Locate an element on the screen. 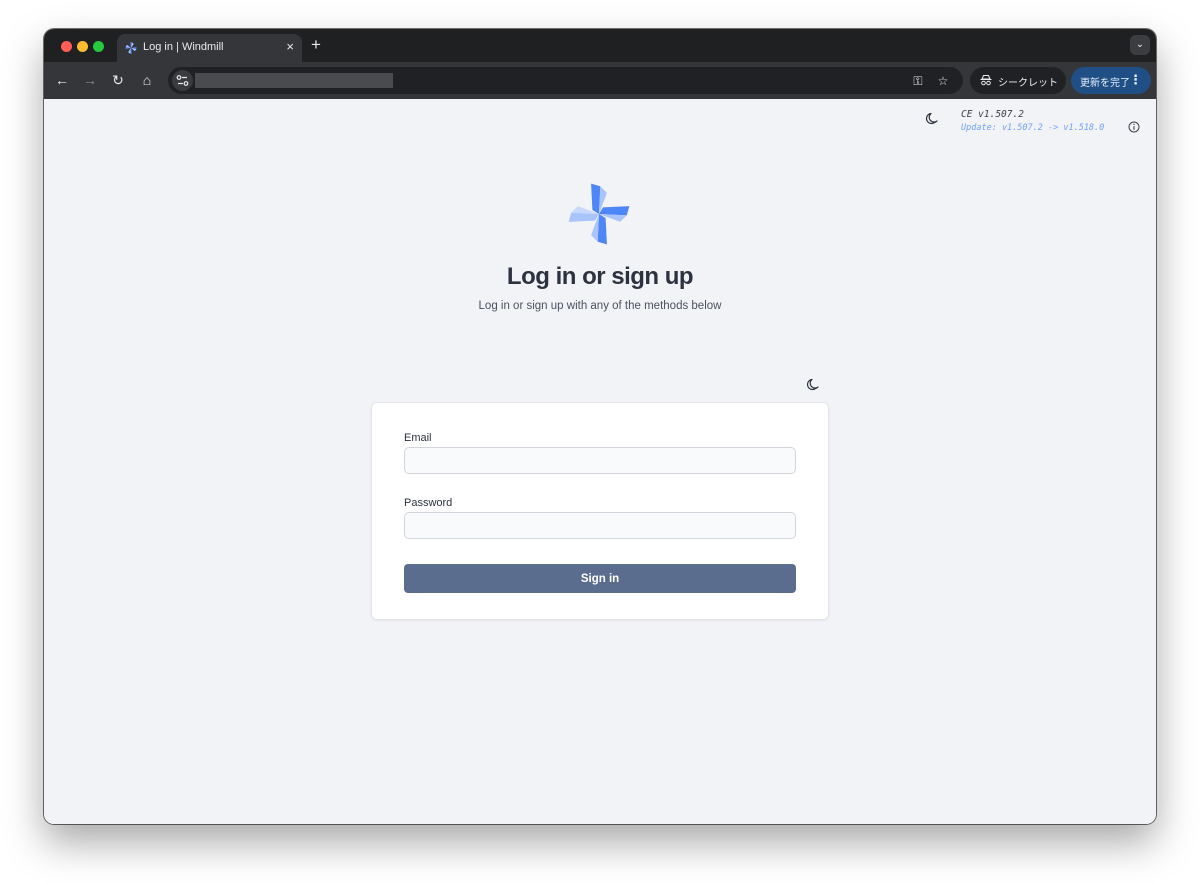  incognito-icon is located at coordinates (986, 80).